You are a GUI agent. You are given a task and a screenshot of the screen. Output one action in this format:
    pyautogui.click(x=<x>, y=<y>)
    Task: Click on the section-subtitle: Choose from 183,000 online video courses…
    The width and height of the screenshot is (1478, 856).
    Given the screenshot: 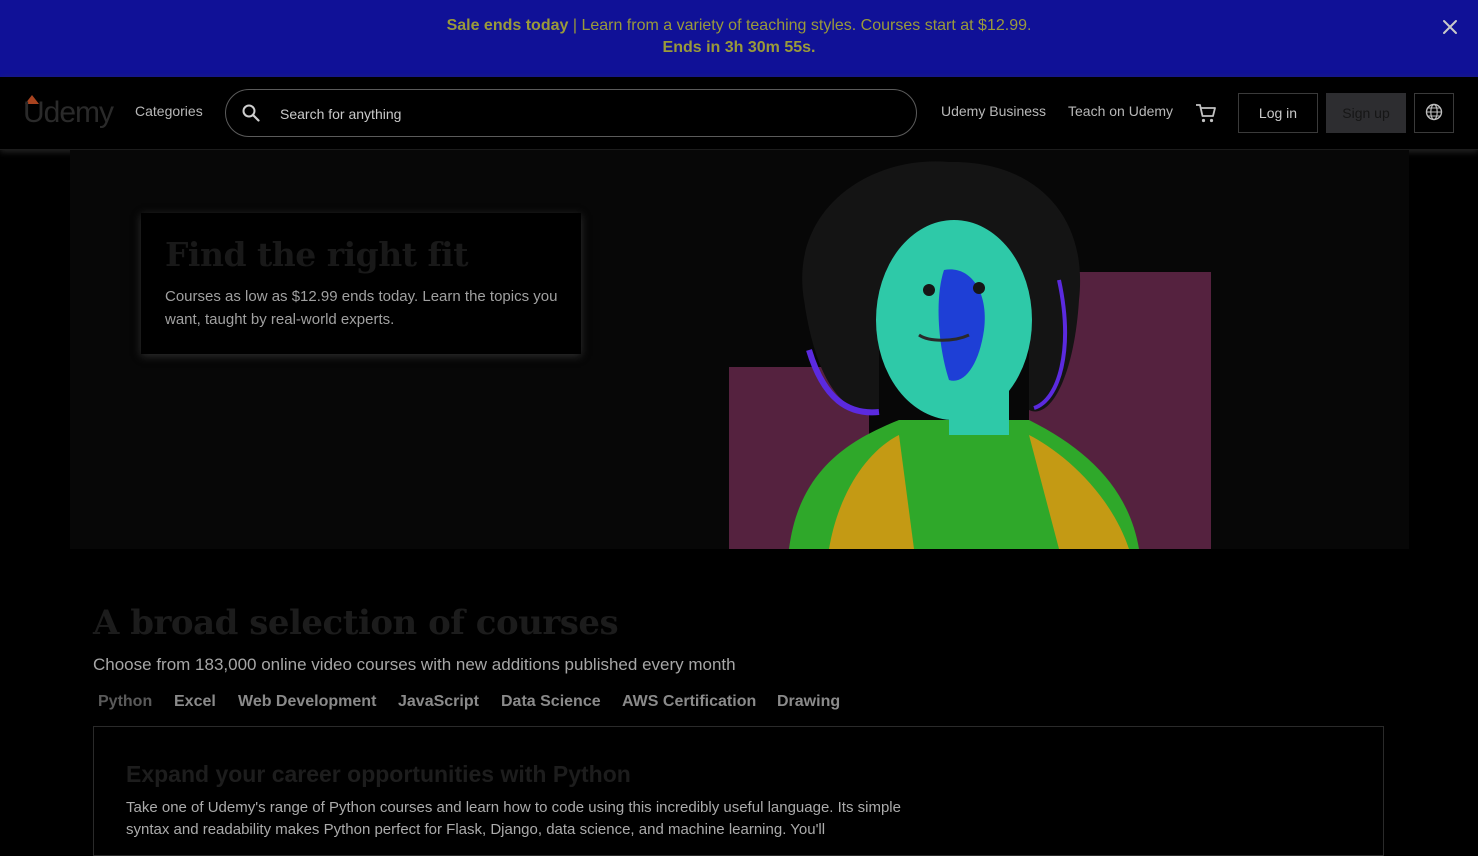 What is the action you would take?
    pyautogui.click(x=414, y=664)
    